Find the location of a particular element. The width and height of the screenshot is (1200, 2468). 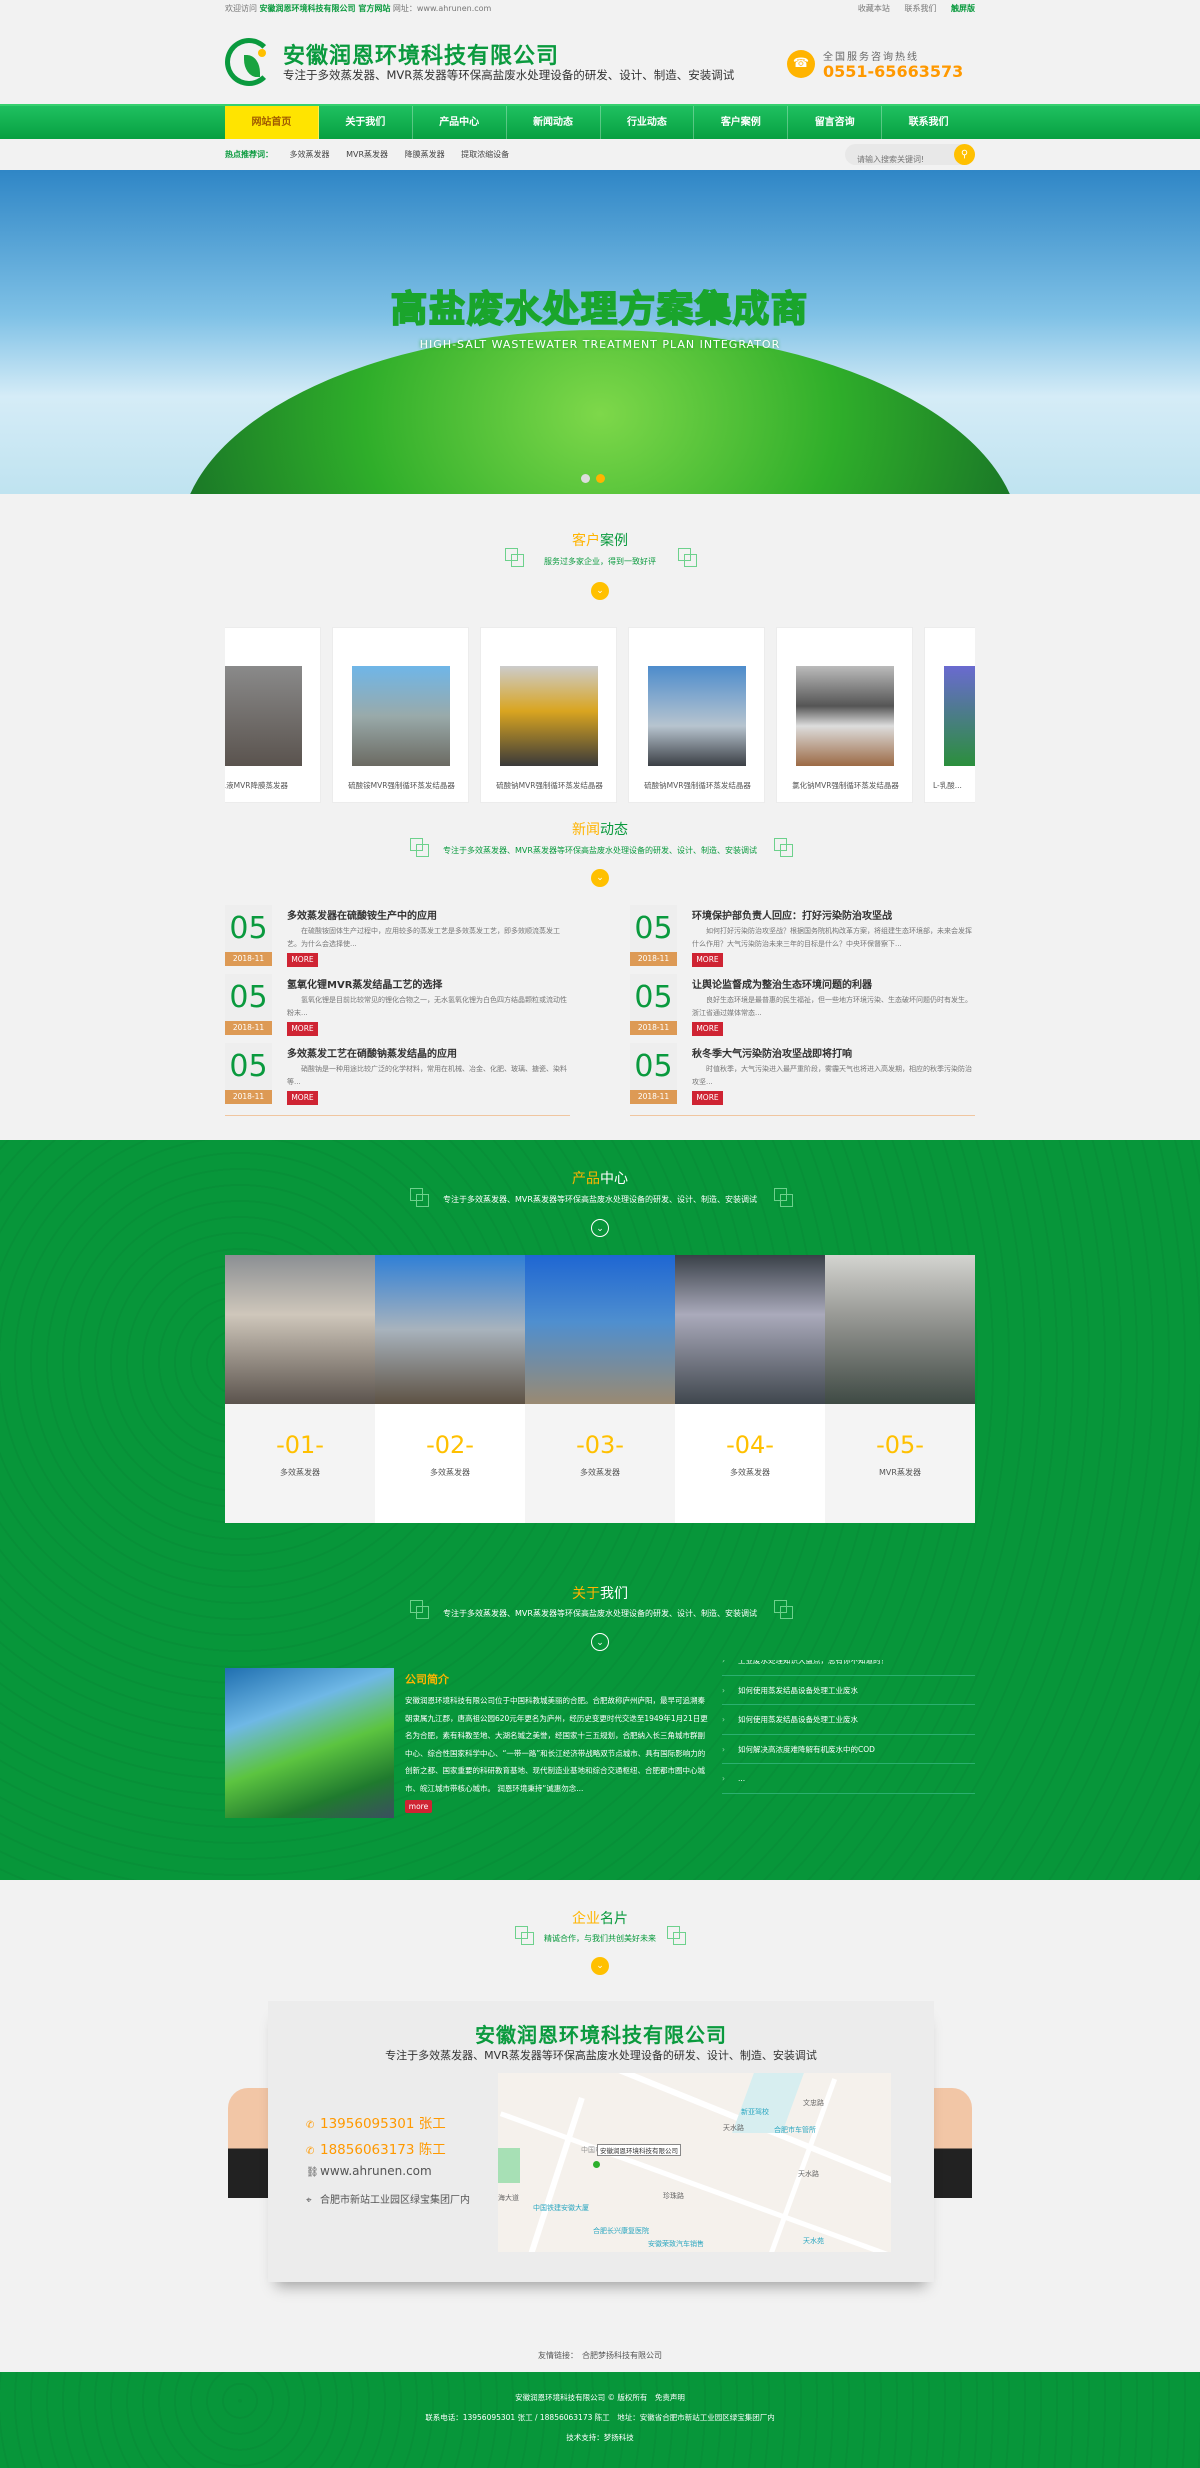

nav-industry: 行业动态 is located at coordinates (648, 122).